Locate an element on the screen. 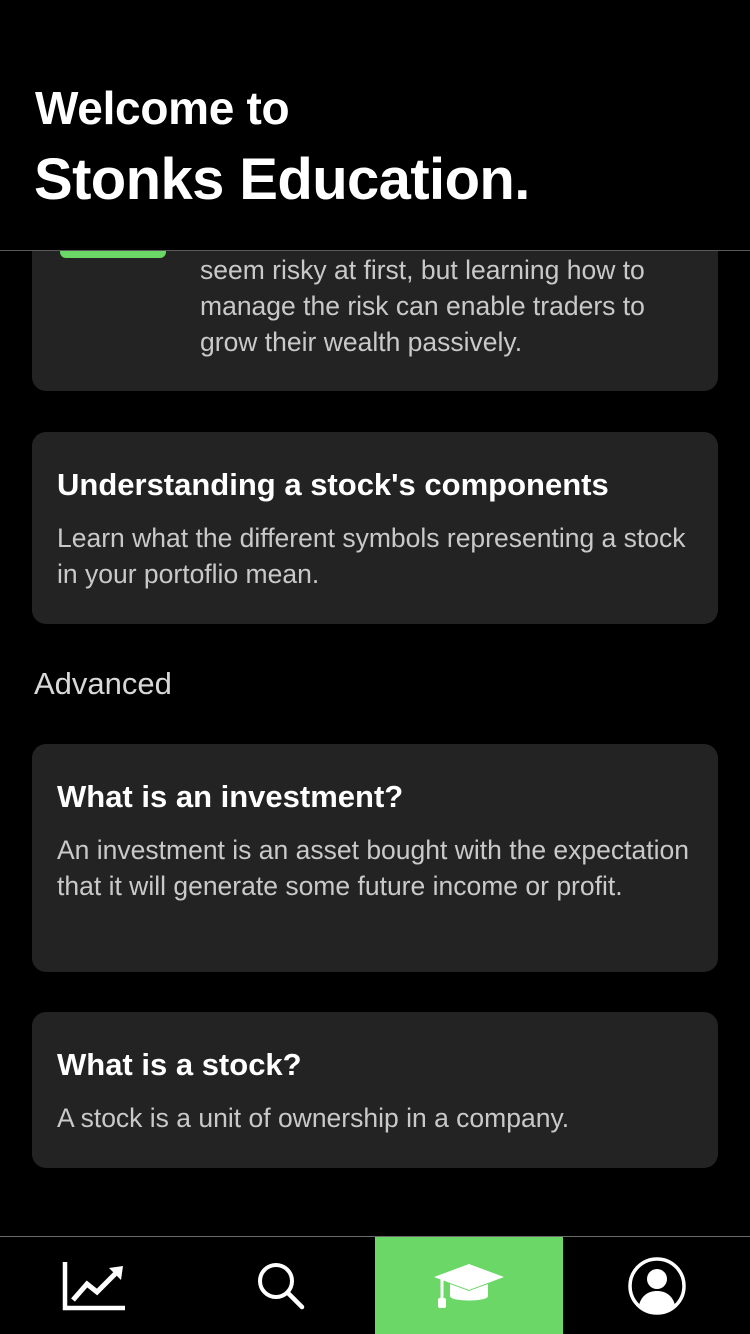 The height and width of the screenshot is (1334, 750). tab-stocks is located at coordinates (93, 1285).